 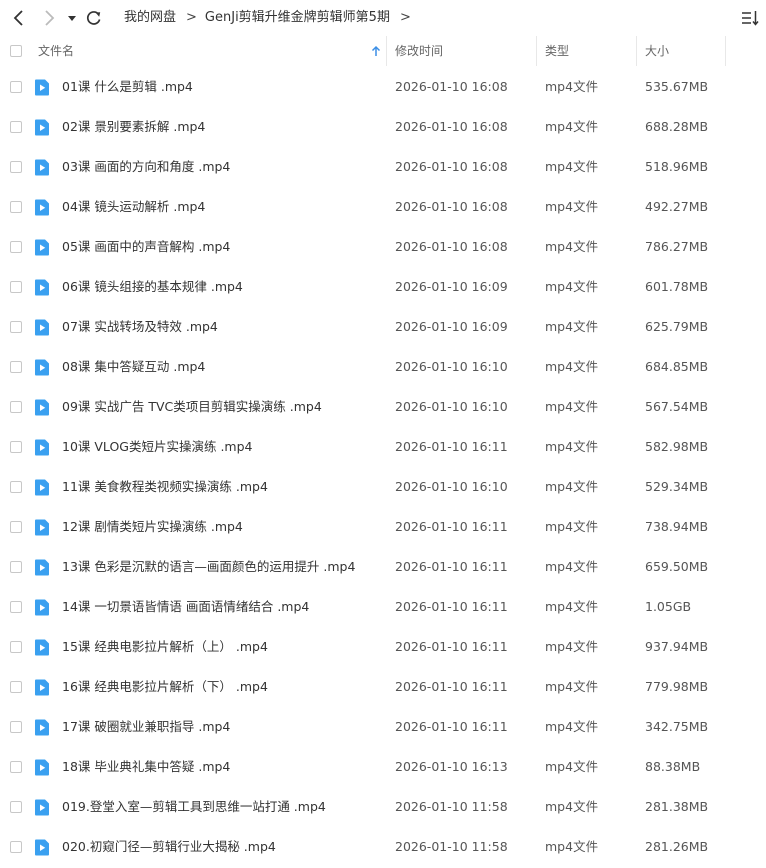 I want to click on file-name: 16课 经典电影拉片解析（下） .mp4, so click(x=165, y=687).